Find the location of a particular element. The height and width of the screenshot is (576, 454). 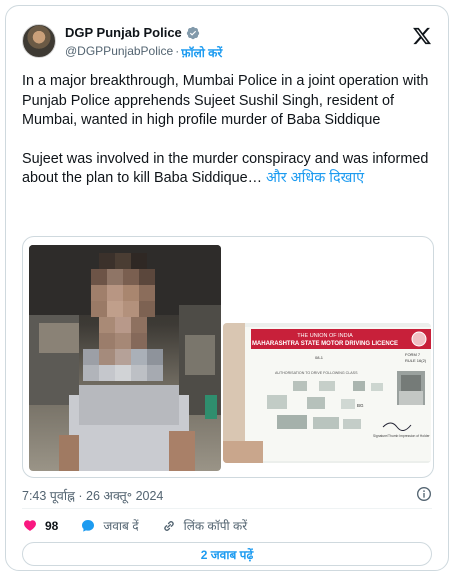

copy-link-button: लिंक कॉपी करें is located at coordinates (204, 525).